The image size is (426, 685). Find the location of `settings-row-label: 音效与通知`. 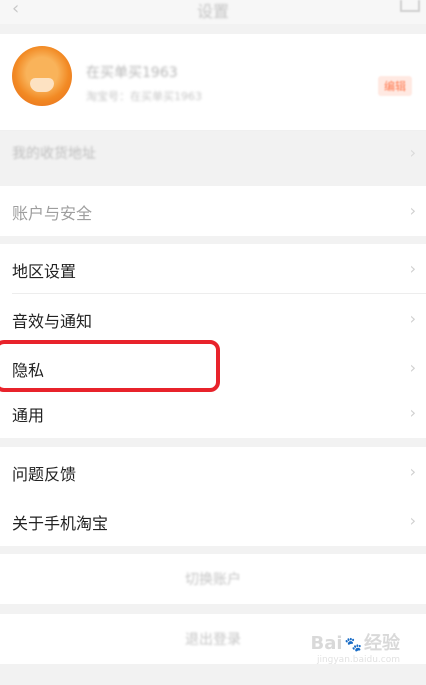

settings-row-label: 音效与通知 is located at coordinates (52, 321).